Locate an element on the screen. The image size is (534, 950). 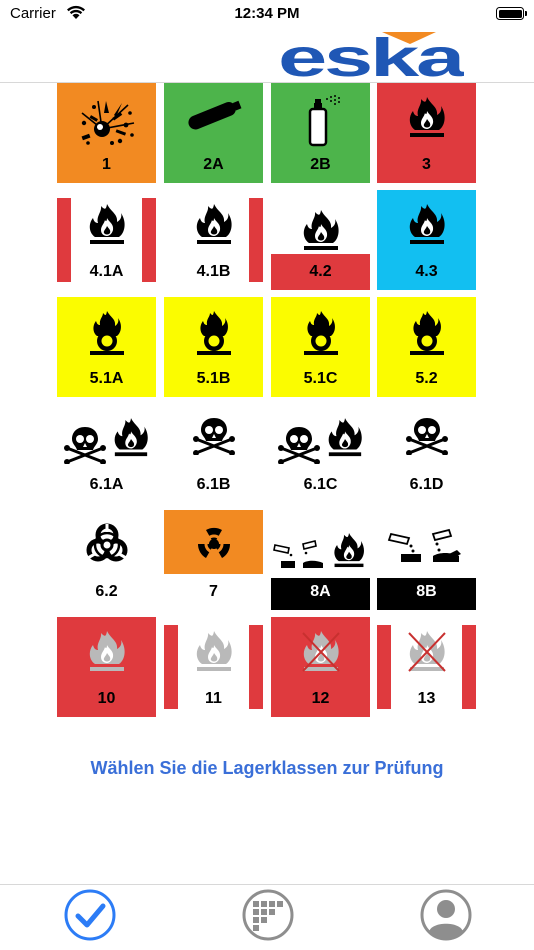
storage-class-4-1B: 4.1B is located at coordinates (213, 240).